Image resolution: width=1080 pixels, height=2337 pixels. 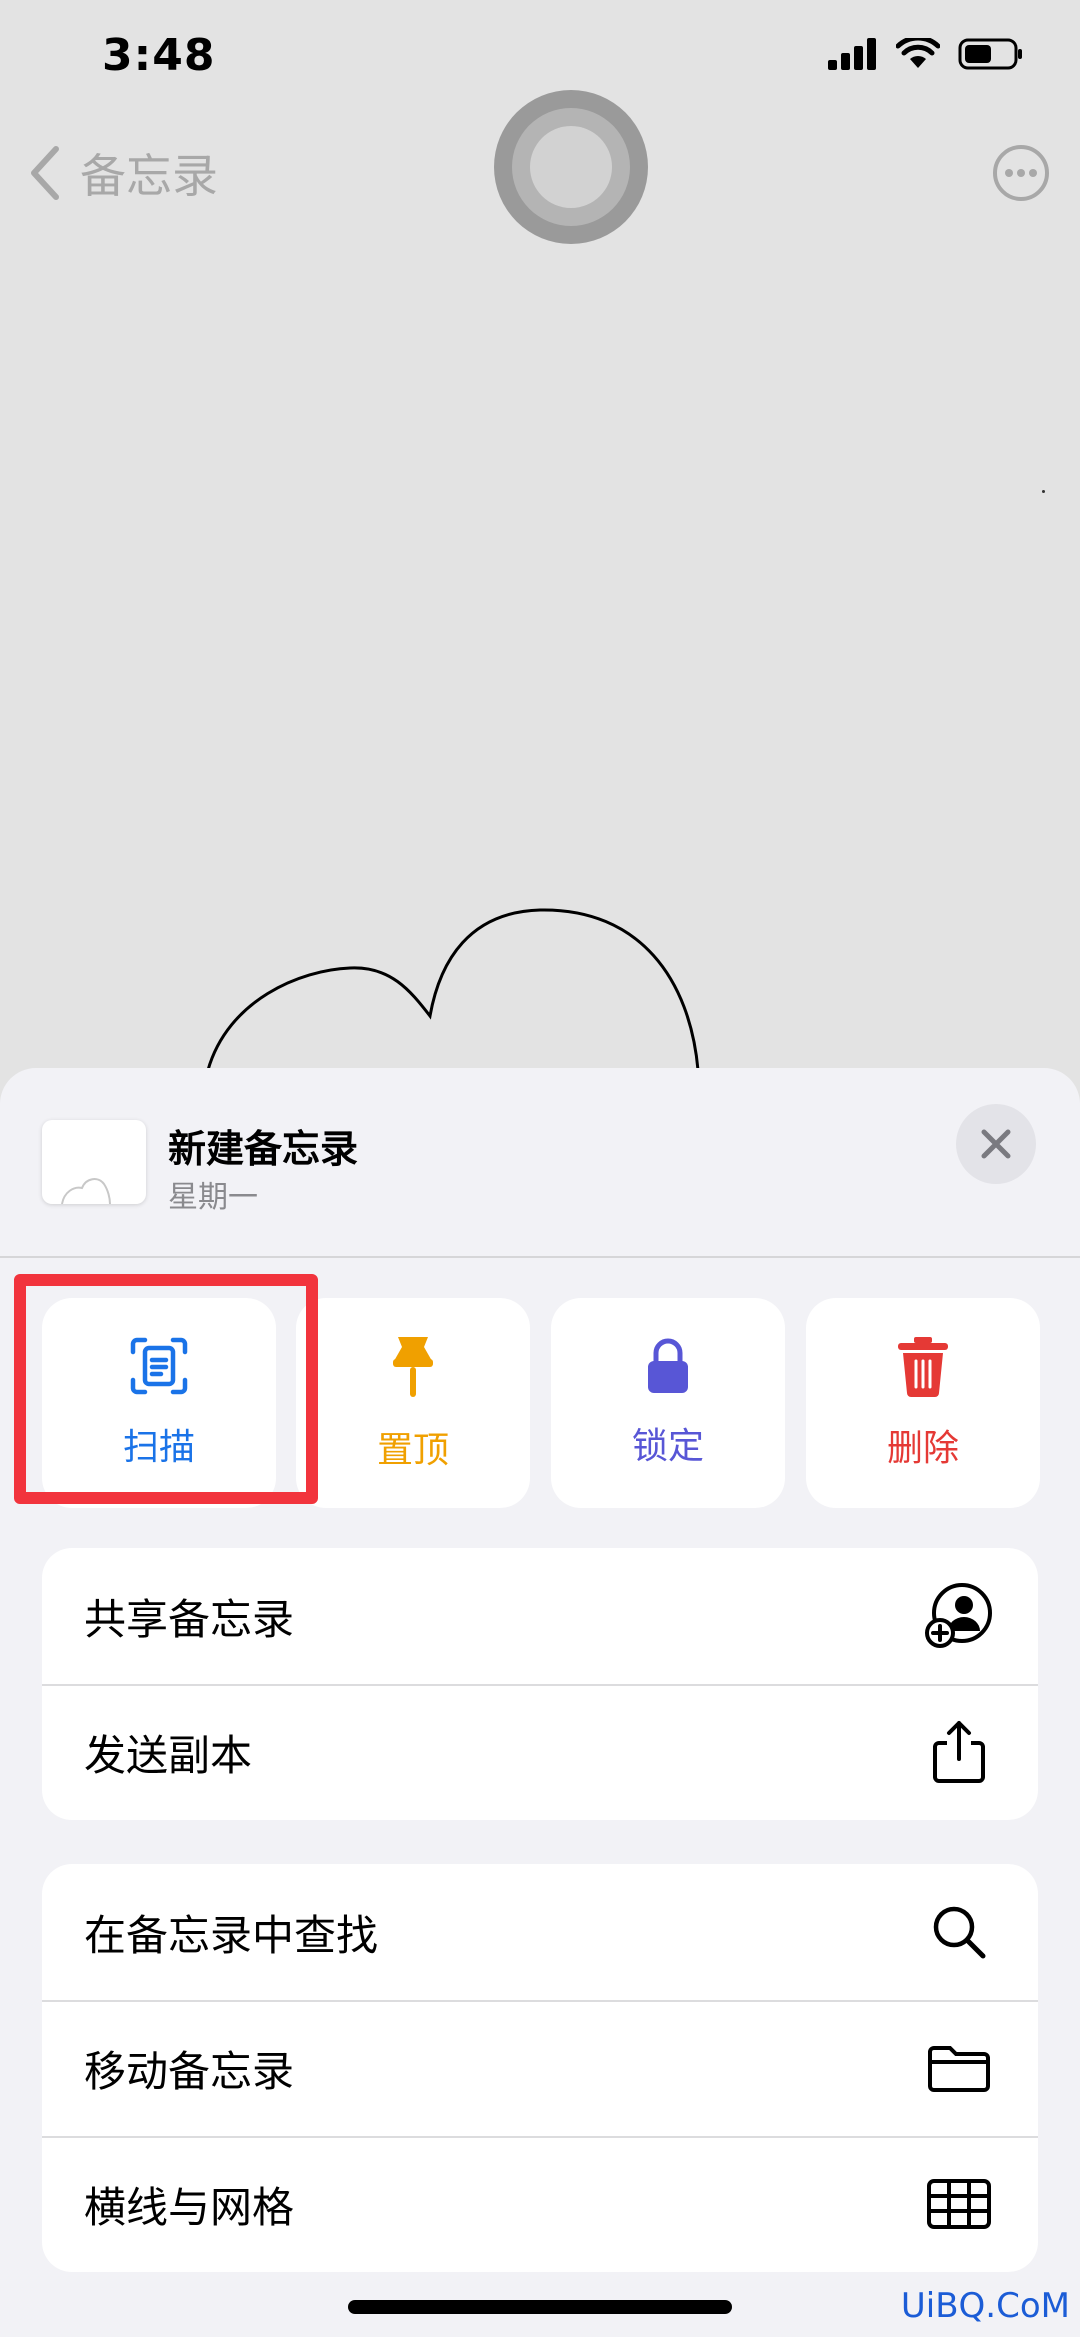 What do you see at coordinates (959, 1616) in the screenshot?
I see `share-person-icon` at bounding box center [959, 1616].